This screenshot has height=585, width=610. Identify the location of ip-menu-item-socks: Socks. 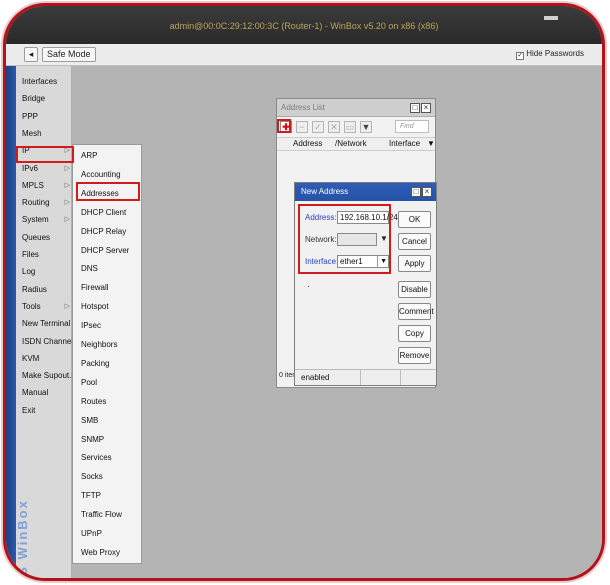
(107, 476).